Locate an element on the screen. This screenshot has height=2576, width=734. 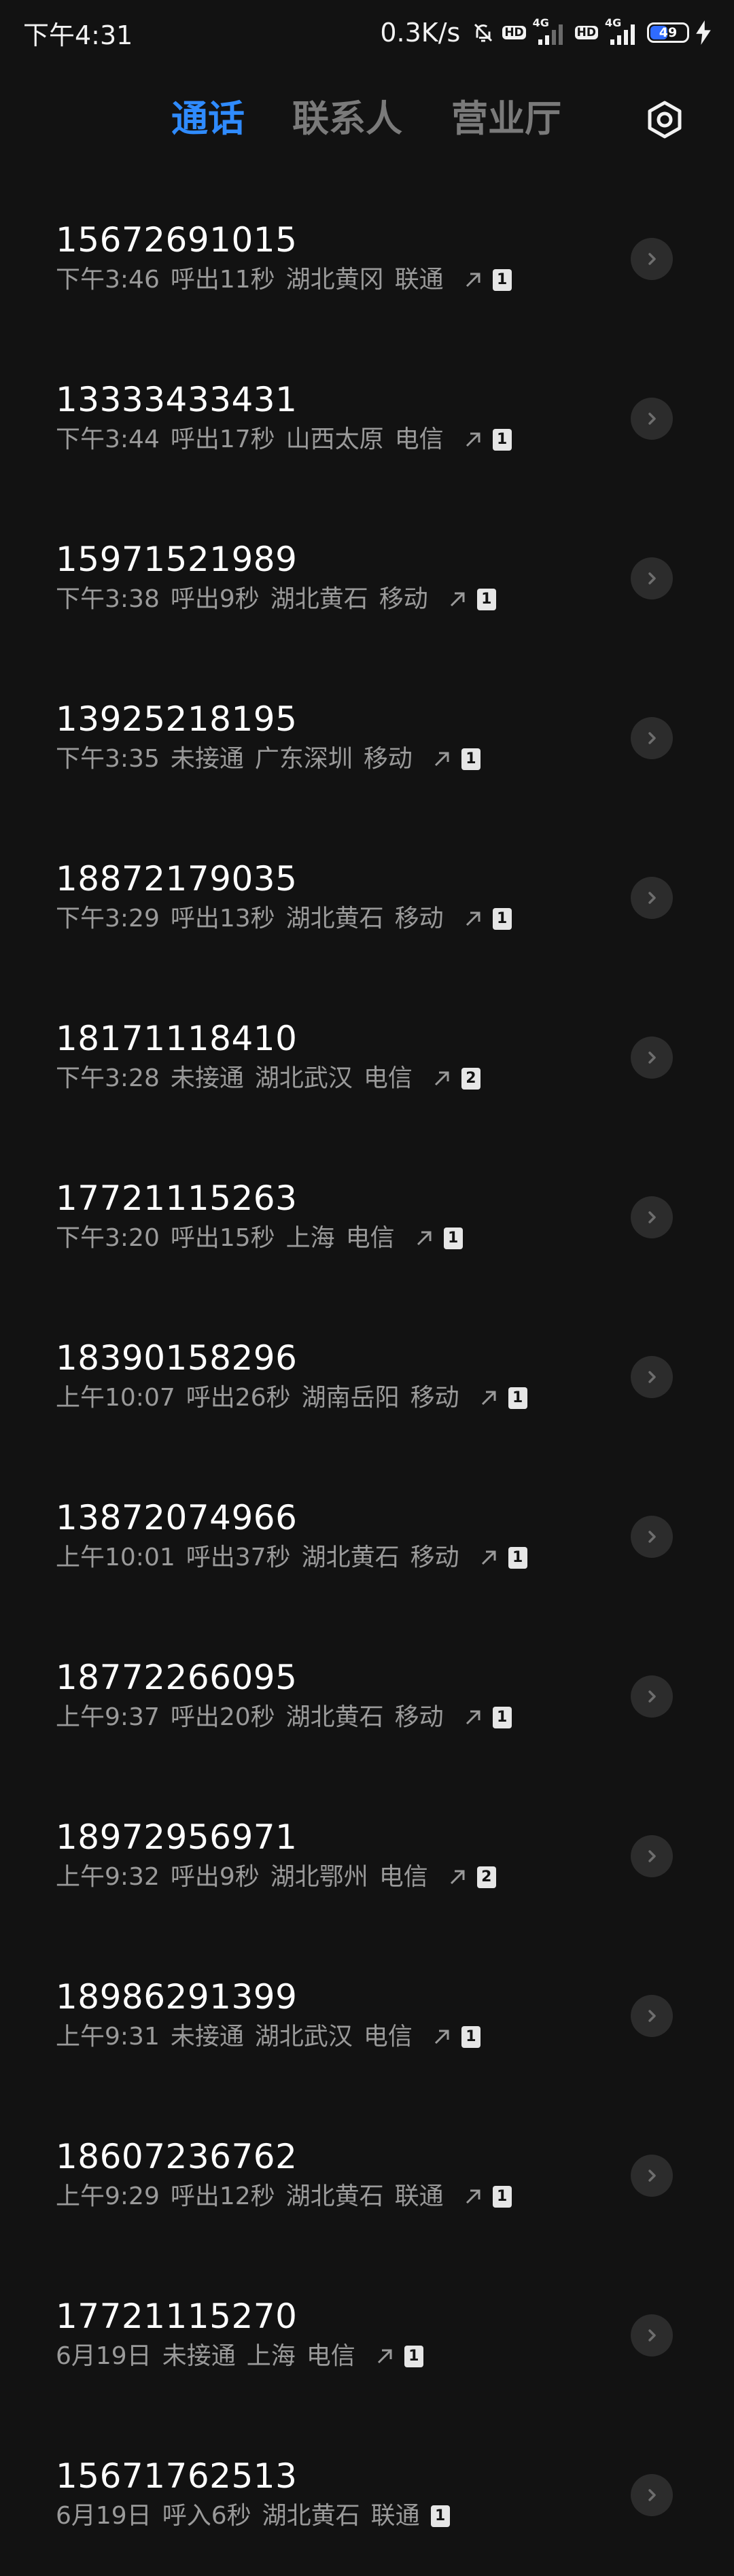
call-log-item: 18390158296 上午10:07 呼出26秒 湖南岳阳 移动 1 is located at coordinates (367, 1358).